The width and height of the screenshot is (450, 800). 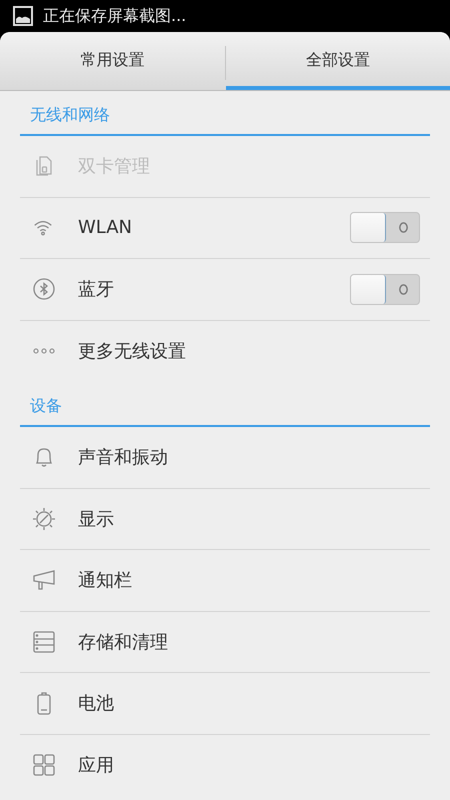 I want to click on settings-item: WLAN, so click(x=225, y=228).